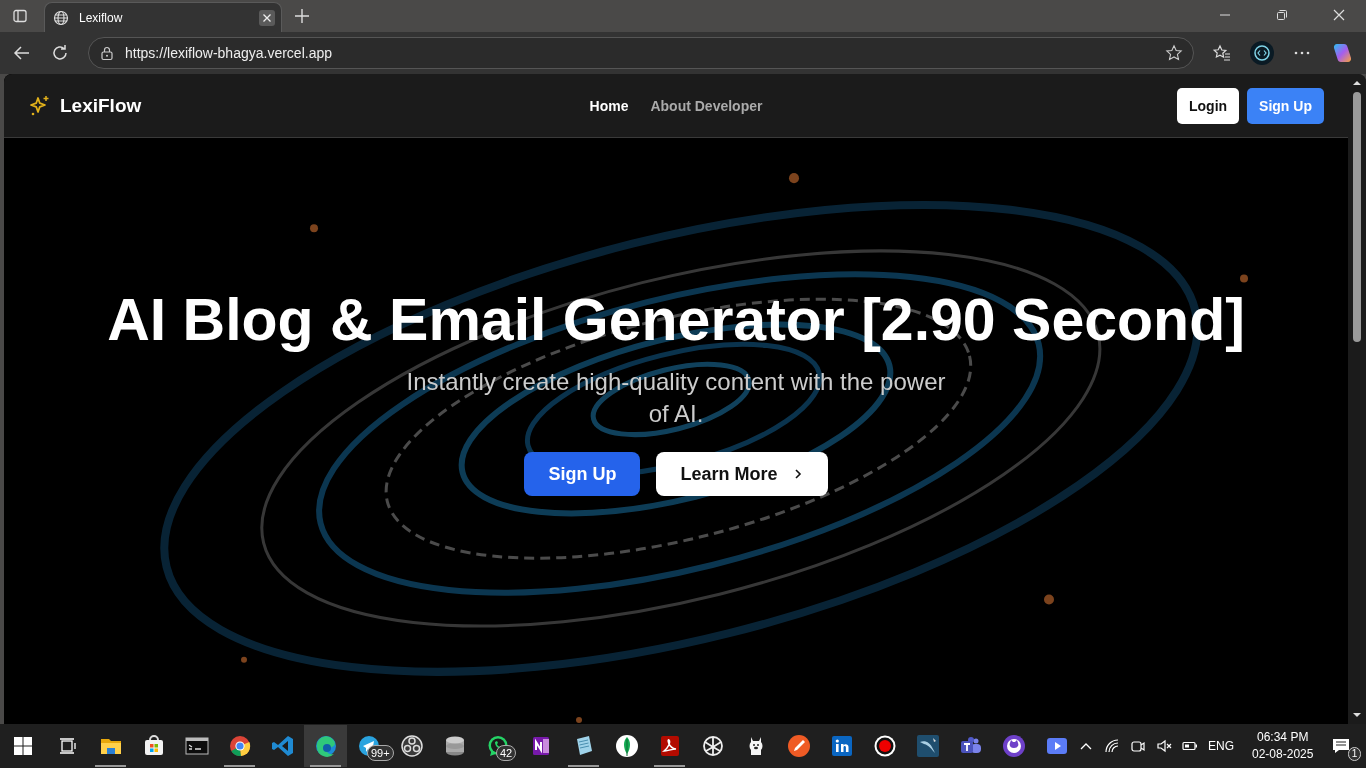  I want to click on hero-title: AI Blog & Email Generator [2.90 Second], so click(676, 320).